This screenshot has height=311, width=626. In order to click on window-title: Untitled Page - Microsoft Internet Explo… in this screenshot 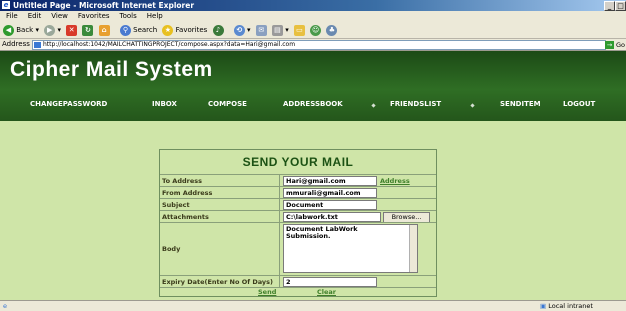, I will do `click(104, 5)`.